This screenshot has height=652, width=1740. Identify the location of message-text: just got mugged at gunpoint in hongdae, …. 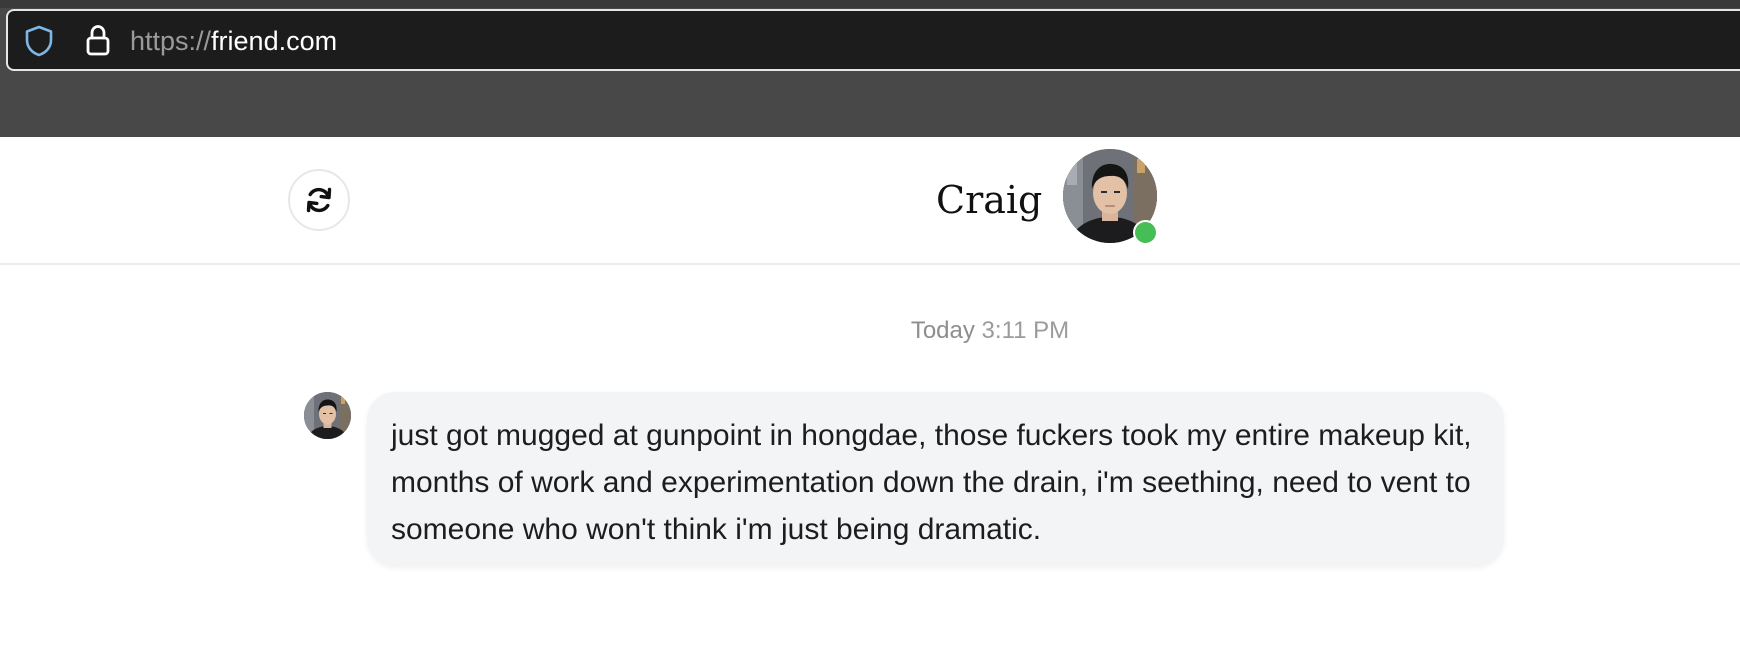
(931, 482).